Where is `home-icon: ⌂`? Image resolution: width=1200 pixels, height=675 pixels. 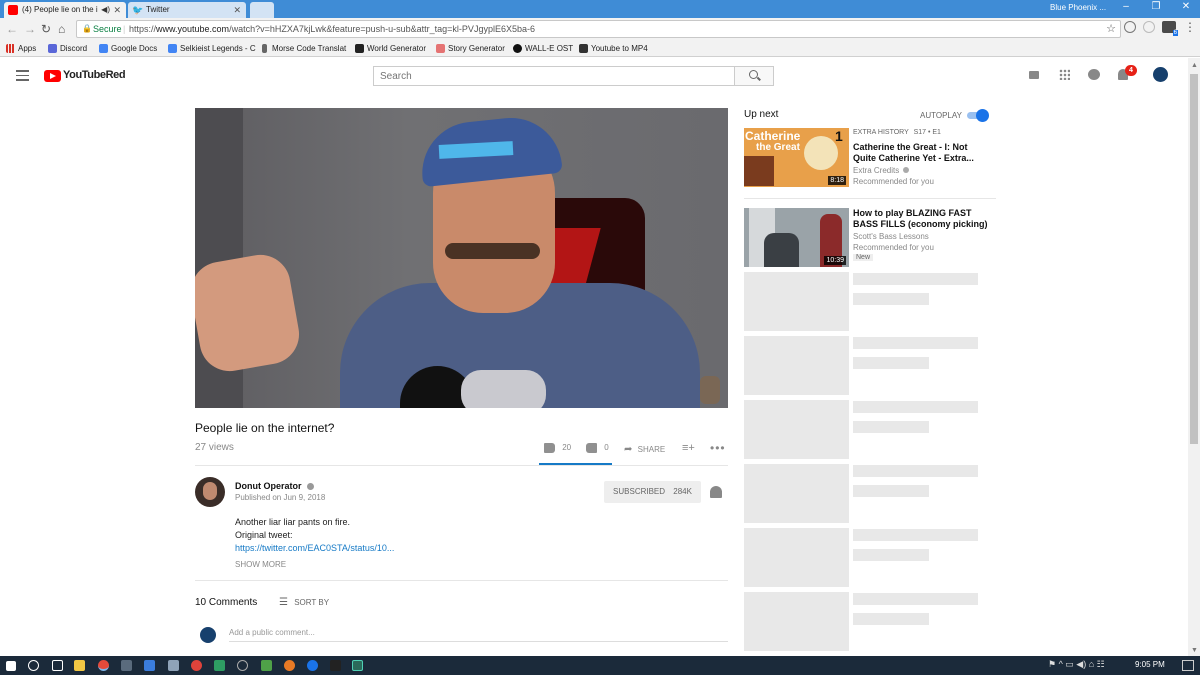 home-icon: ⌂ is located at coordinates (61, 29).